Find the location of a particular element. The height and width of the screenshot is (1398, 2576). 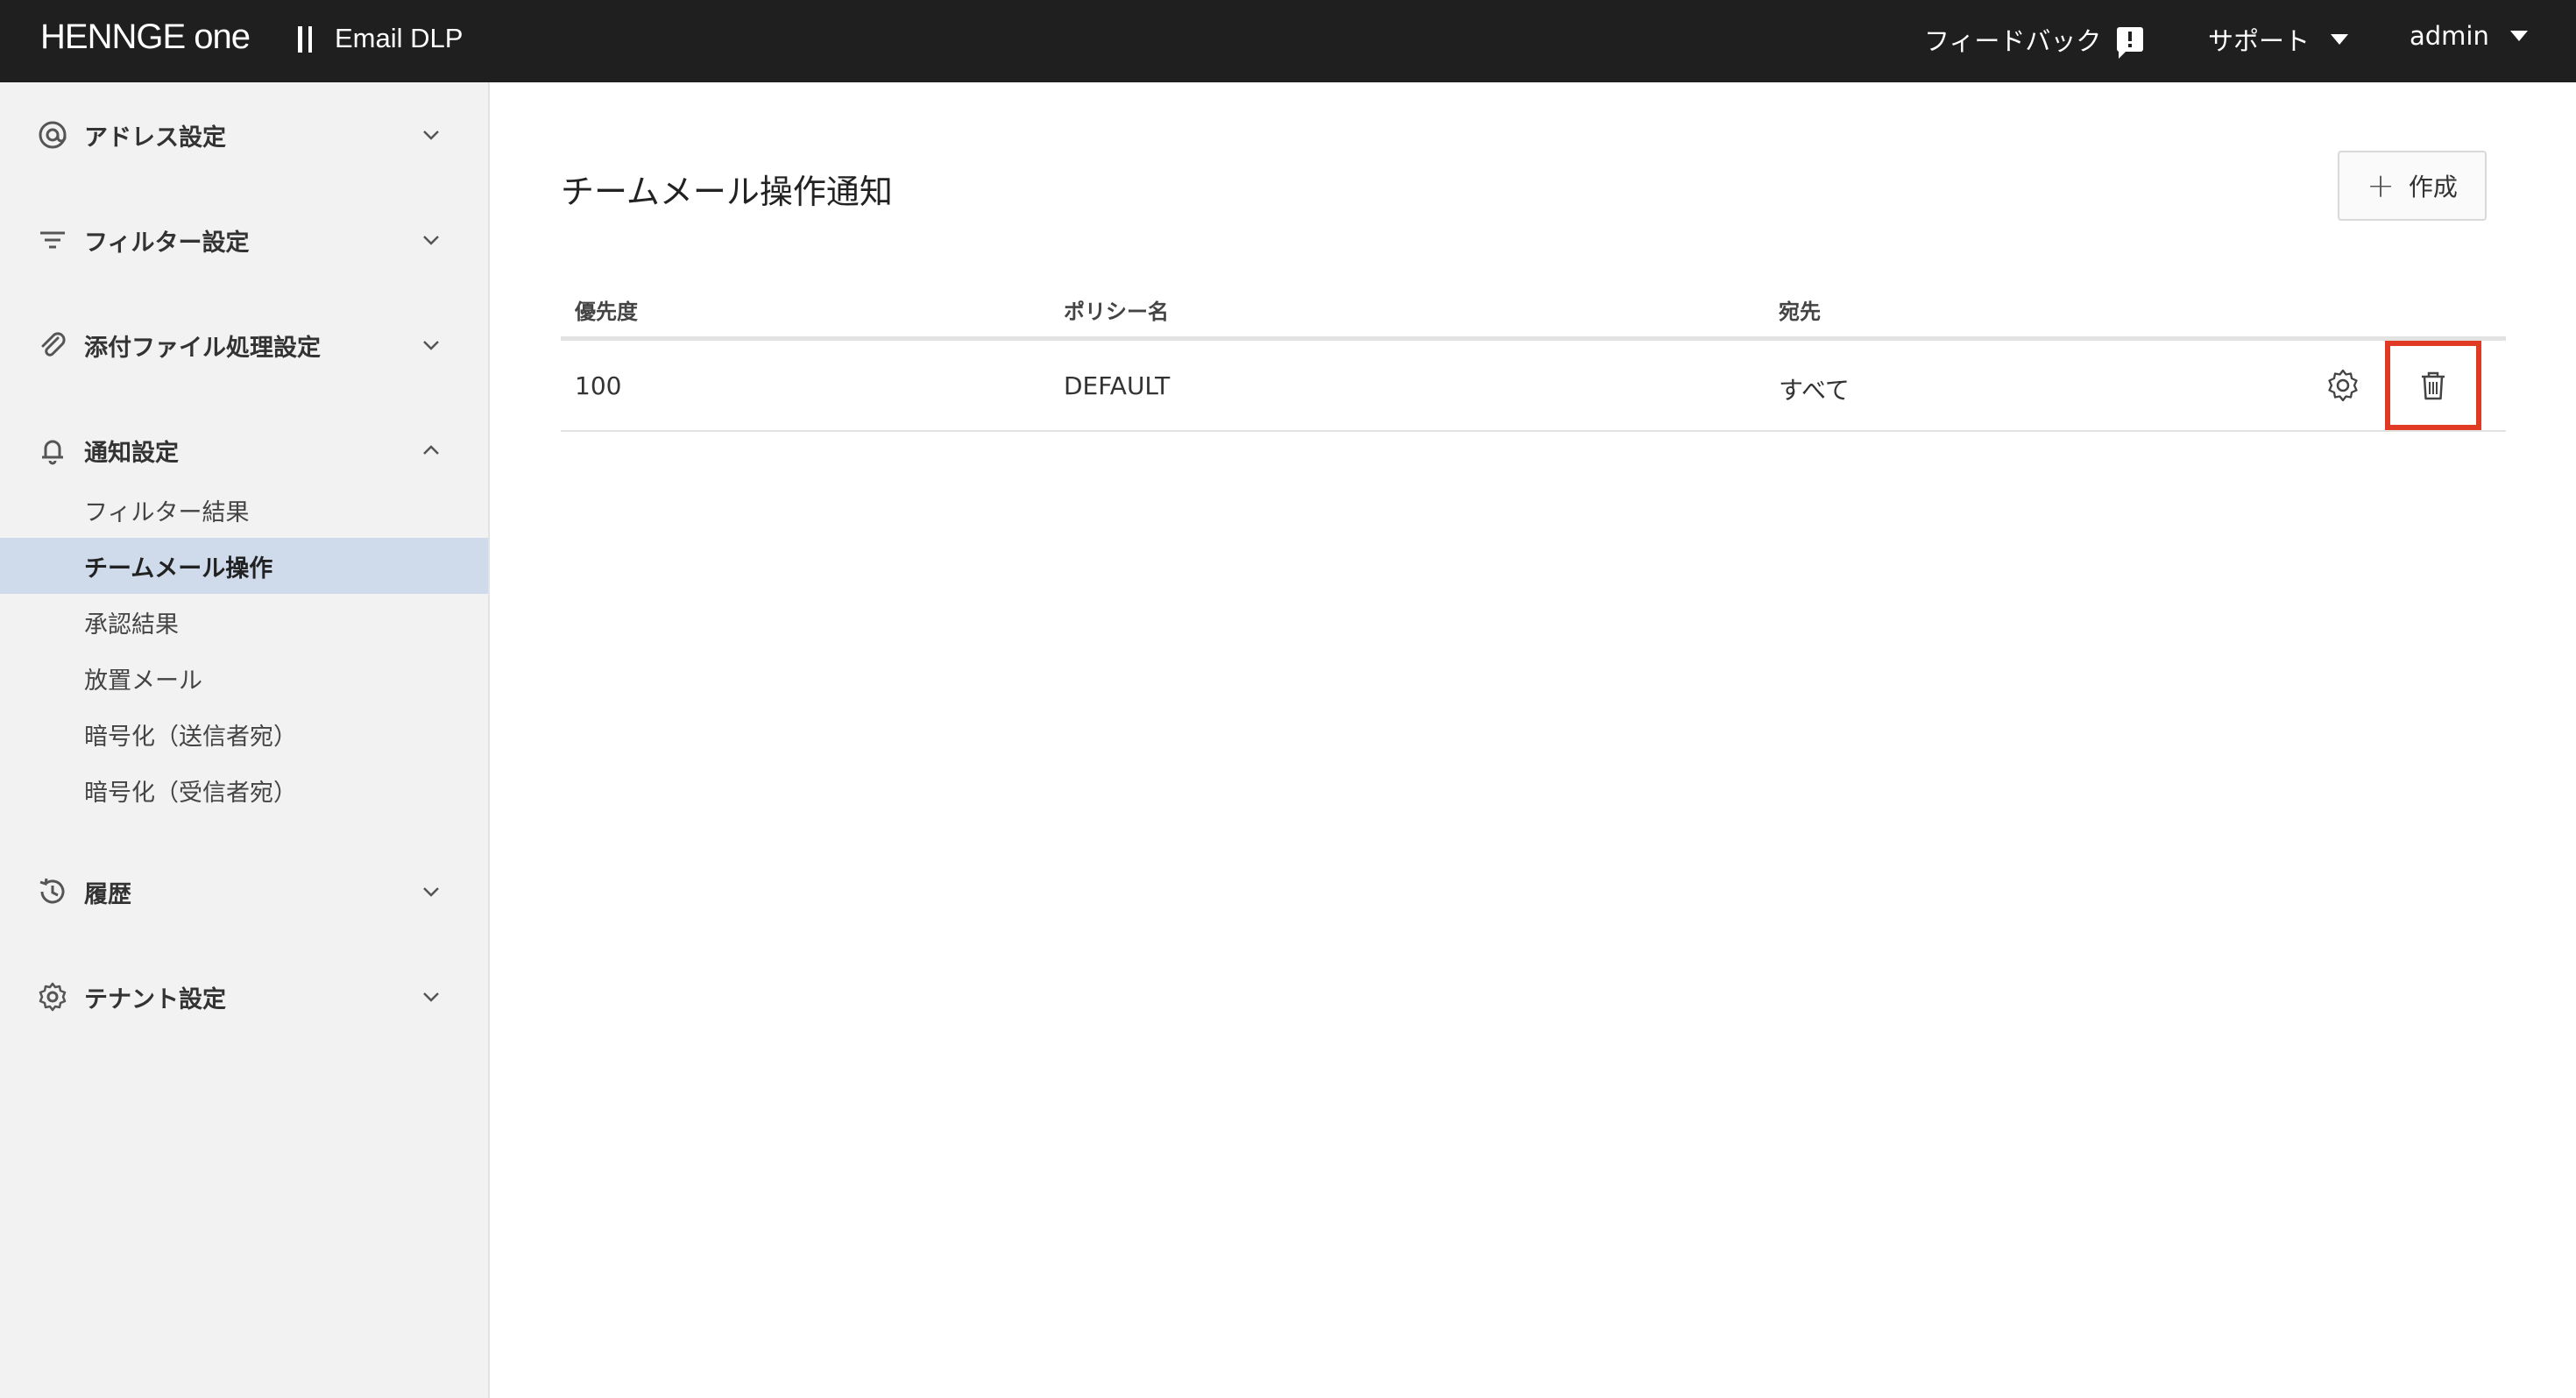

sidebar-group-label: アドレス設定 is located at coordinates (155, 138).